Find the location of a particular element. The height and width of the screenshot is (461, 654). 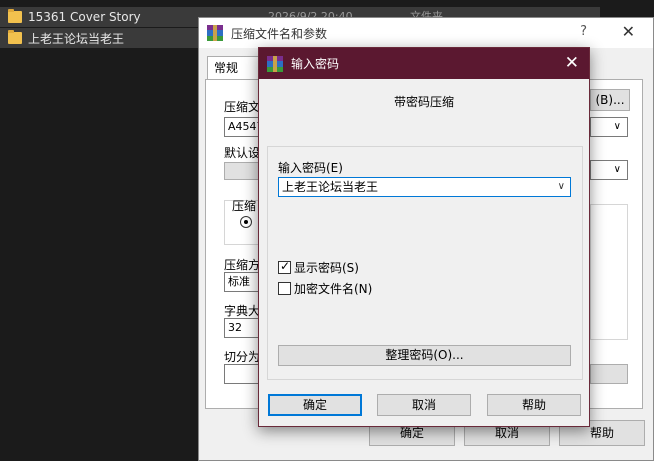

format-label: 压缩 is located at coordinates (244, 206).